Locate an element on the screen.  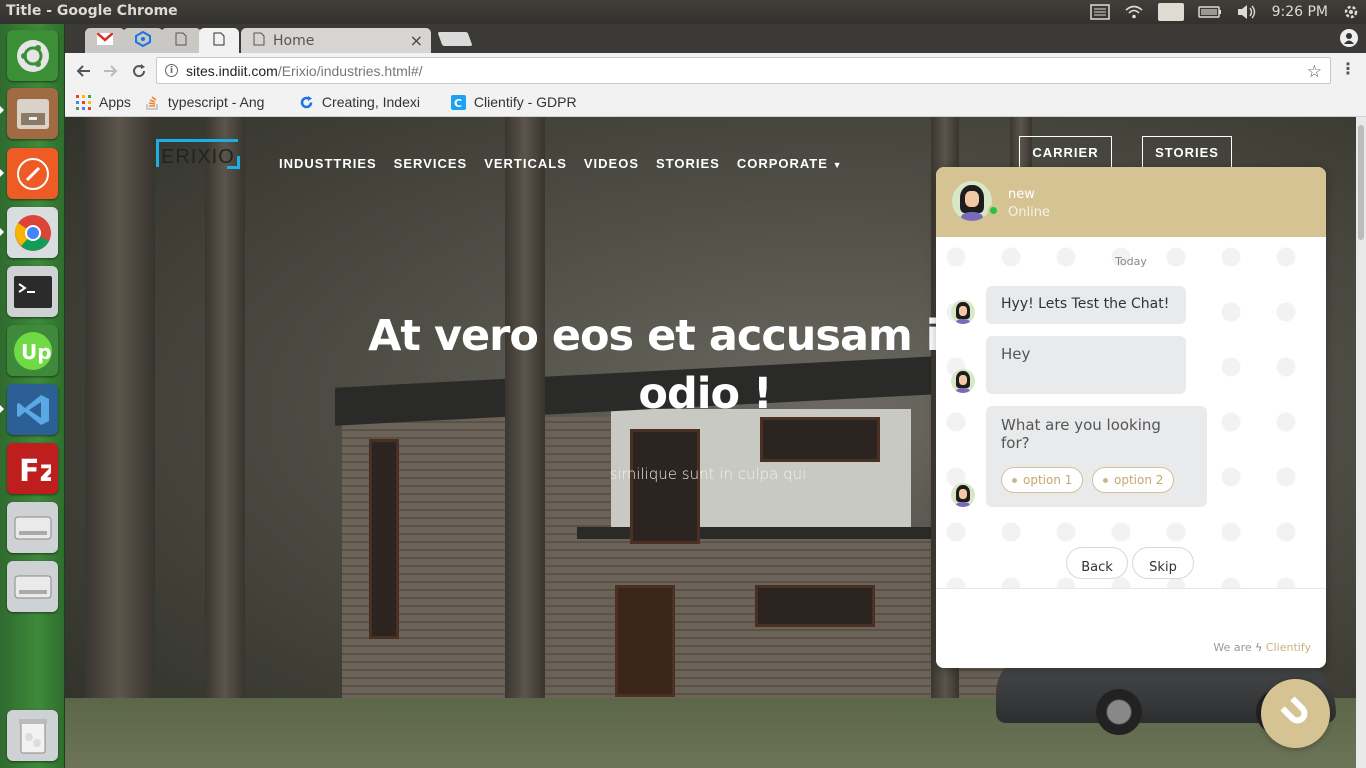
tab-page-active is located at coordinates (219, 40).